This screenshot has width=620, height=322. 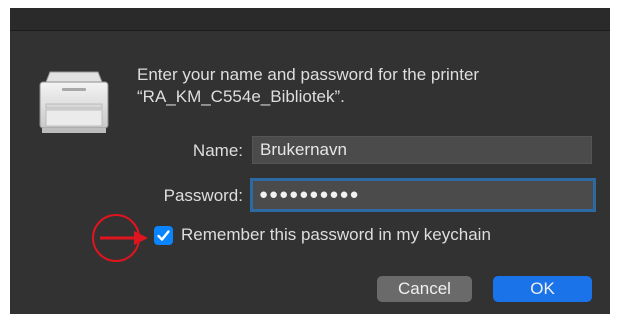 I want to click on checkmark-icon, so click(x=163, y=235).